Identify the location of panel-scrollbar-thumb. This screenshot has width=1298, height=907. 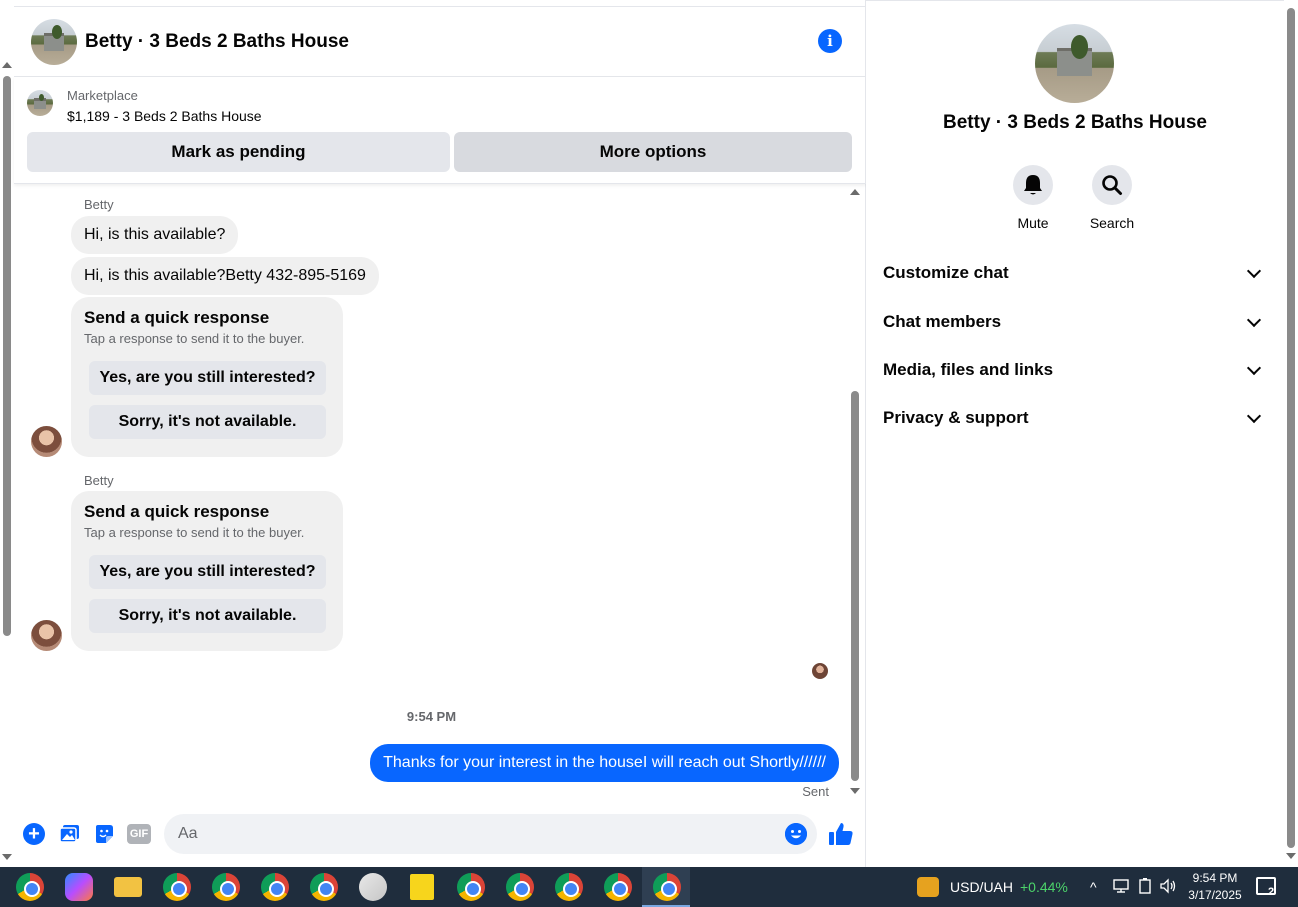
(1291, 428).